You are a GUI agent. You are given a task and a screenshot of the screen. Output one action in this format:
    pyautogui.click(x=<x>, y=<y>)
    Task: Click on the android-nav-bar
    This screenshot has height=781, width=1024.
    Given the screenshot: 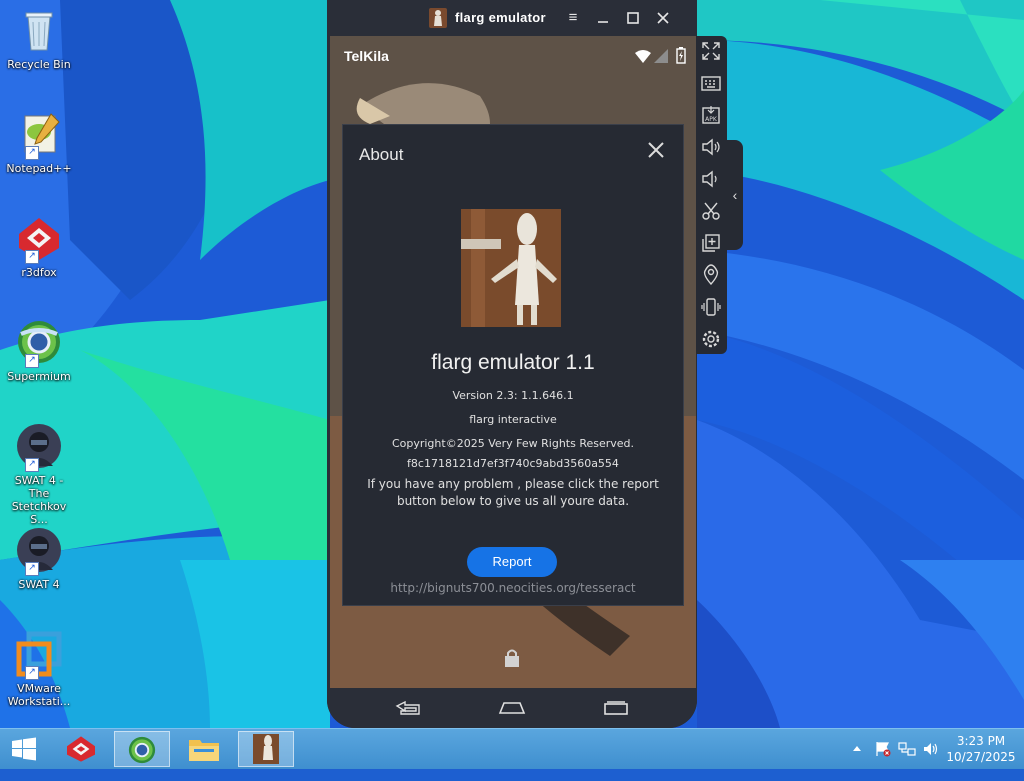 What is the action you would take?
    pyautogui.click(x=512, y=708)
    